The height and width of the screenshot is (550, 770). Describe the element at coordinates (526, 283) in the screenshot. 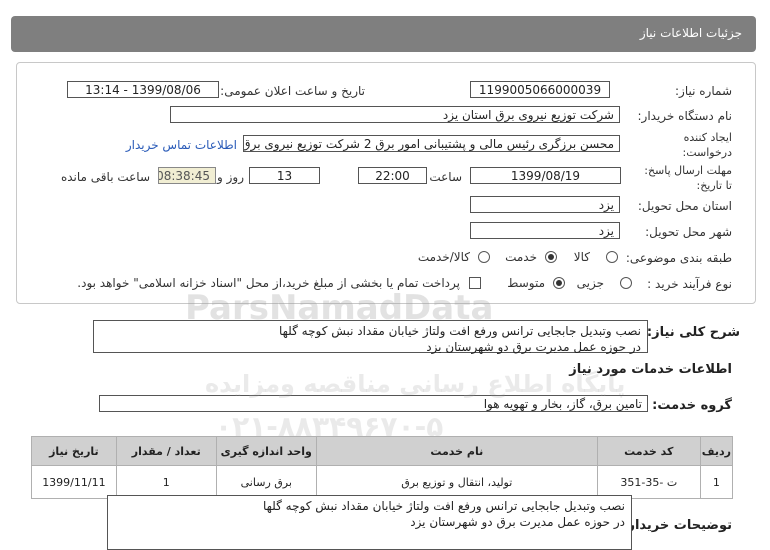

I see `process-medium-label: متوسط` at that location.